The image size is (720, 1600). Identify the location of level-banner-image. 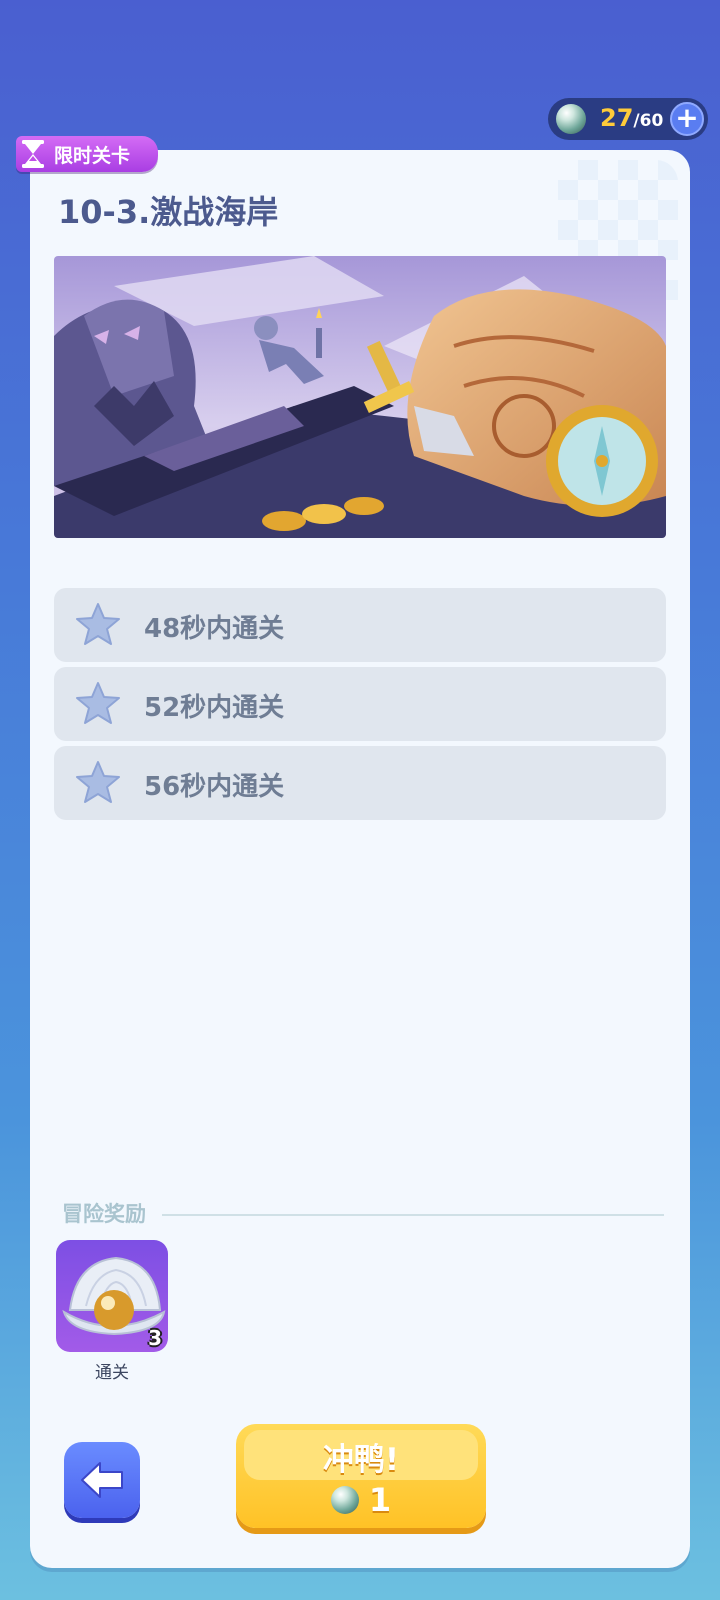
(360, 397).